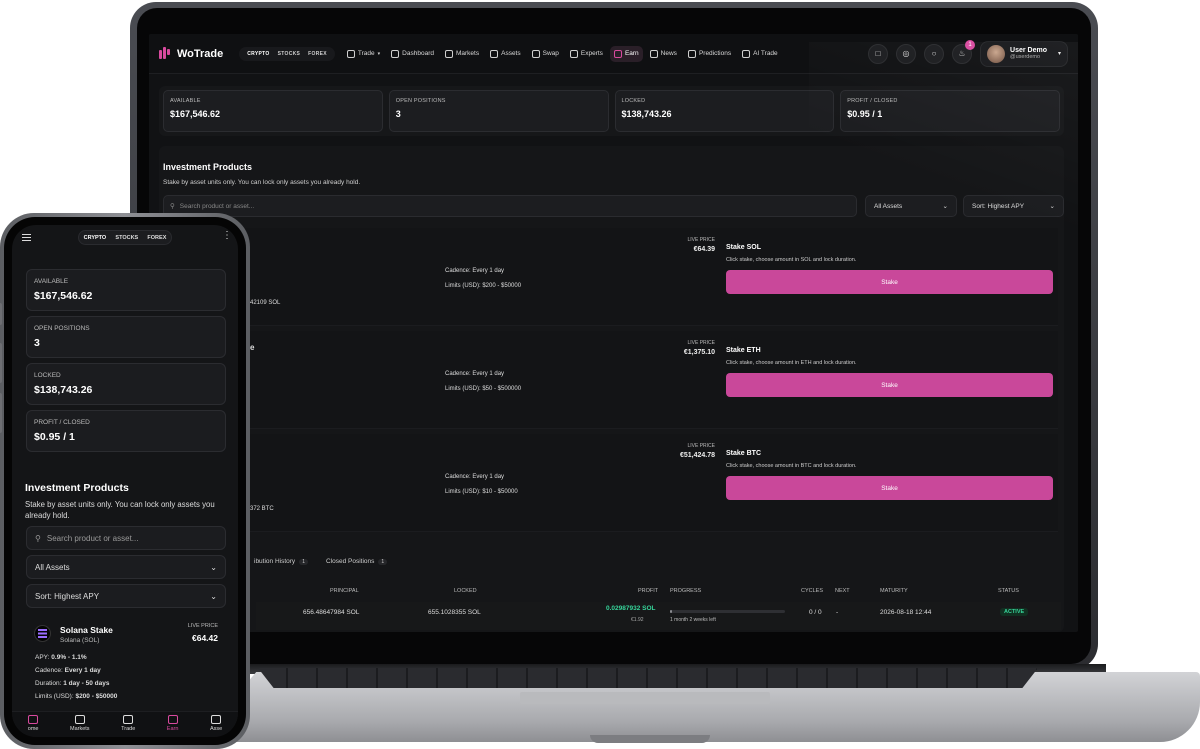 Image resolution: width=1200 pixels, height=749 pixels. Describe the element at coordinates (498, 111) in the screenshot. I see `stat-open-positions: OPEN POSITIONS 3` at that location.